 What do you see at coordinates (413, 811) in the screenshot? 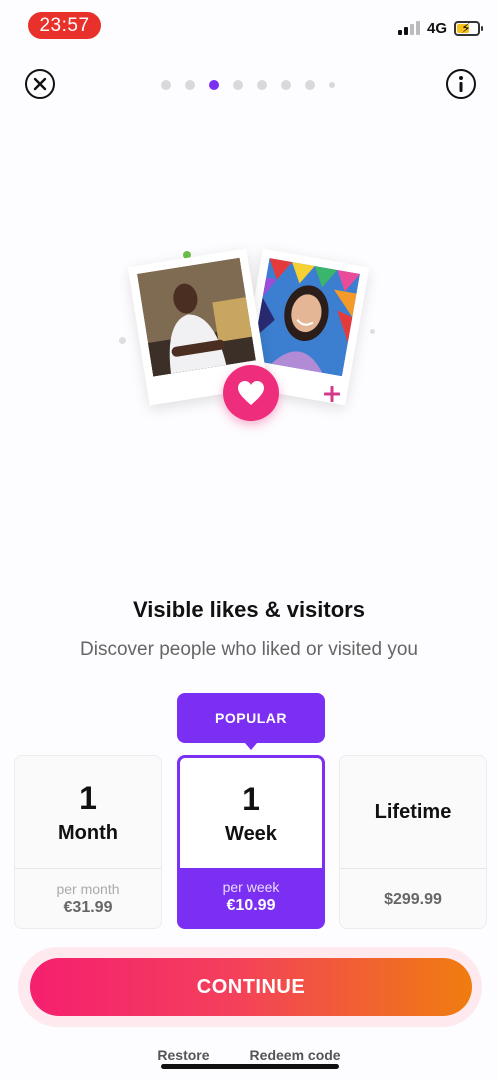
I see `plan-unit: Lifetime` at bounding box center [413, 811].